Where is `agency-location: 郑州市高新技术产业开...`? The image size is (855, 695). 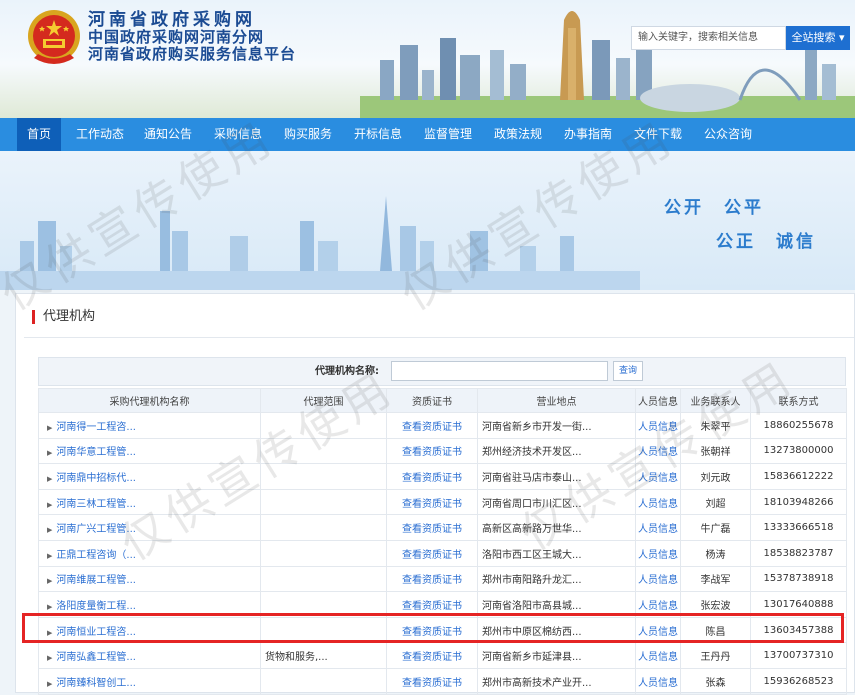
agency-location: 郑州市高新技术产业开... is located at coordinates (556, 681).